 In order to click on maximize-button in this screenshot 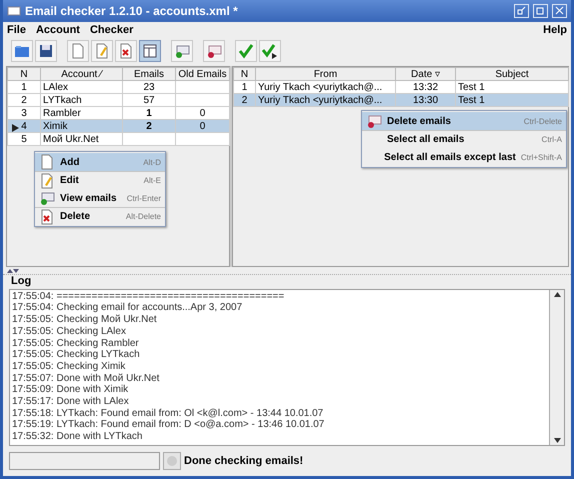, I will do `click(540, 11)`.